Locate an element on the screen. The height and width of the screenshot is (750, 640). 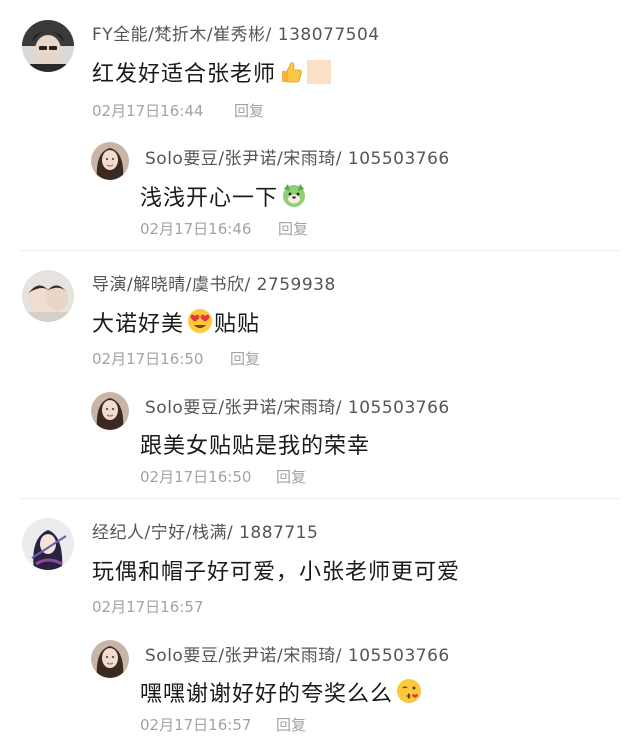
comment-text: 玩偶和帽子好可爱，小张老师更可爱 is located at coordinates (276, 572).